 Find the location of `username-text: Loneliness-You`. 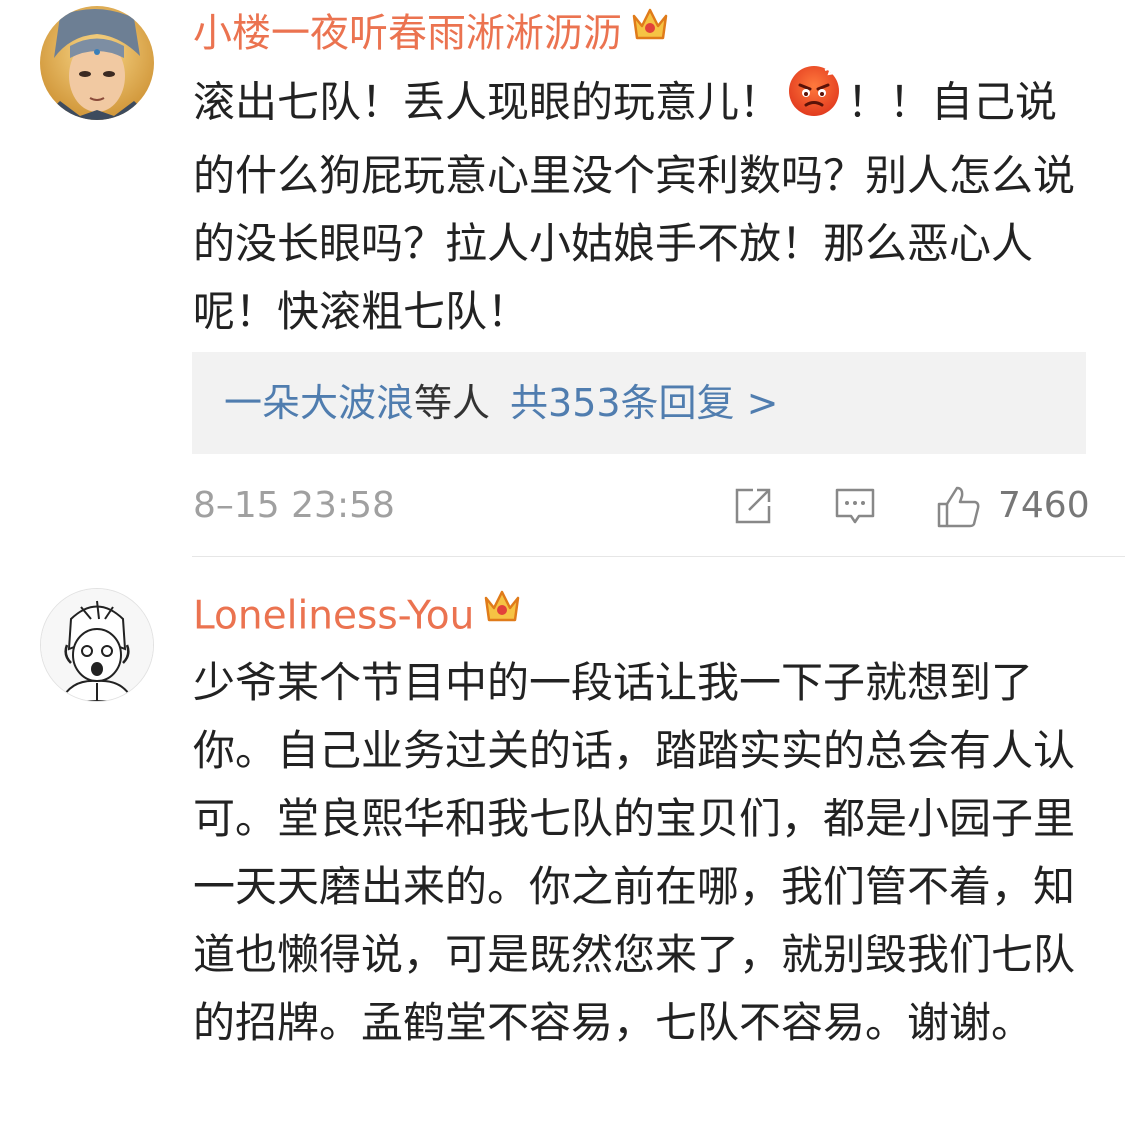

username-text: Loneliness-You is located at coordinates (333, 616).